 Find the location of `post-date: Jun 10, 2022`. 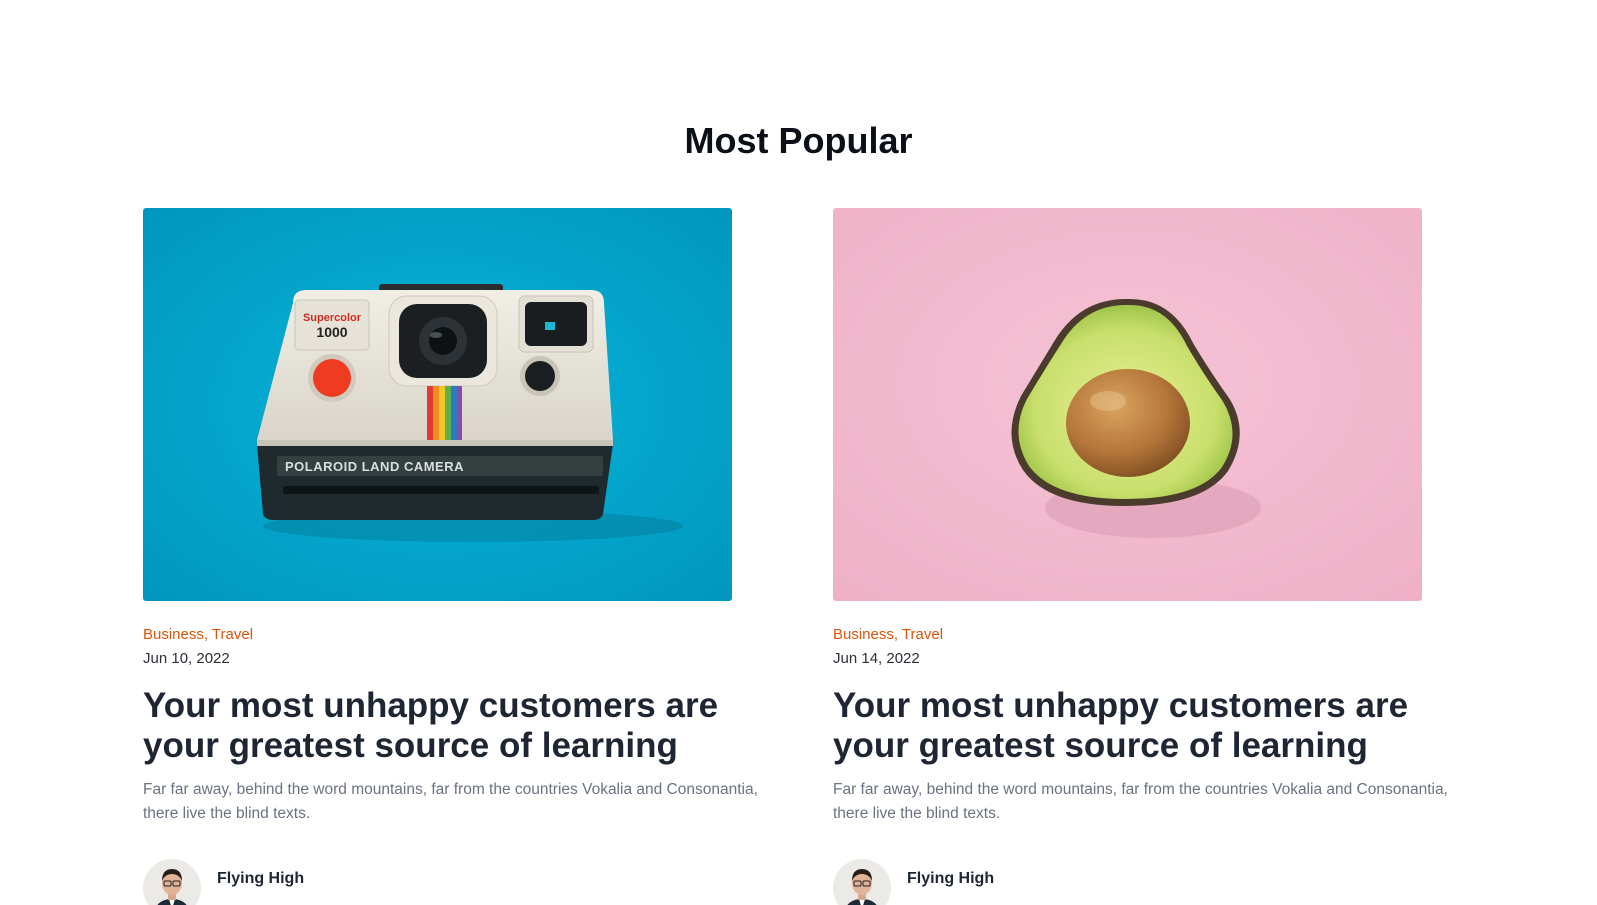

post-date: Jun 10, 2022 is located at coordinates (186, 658).